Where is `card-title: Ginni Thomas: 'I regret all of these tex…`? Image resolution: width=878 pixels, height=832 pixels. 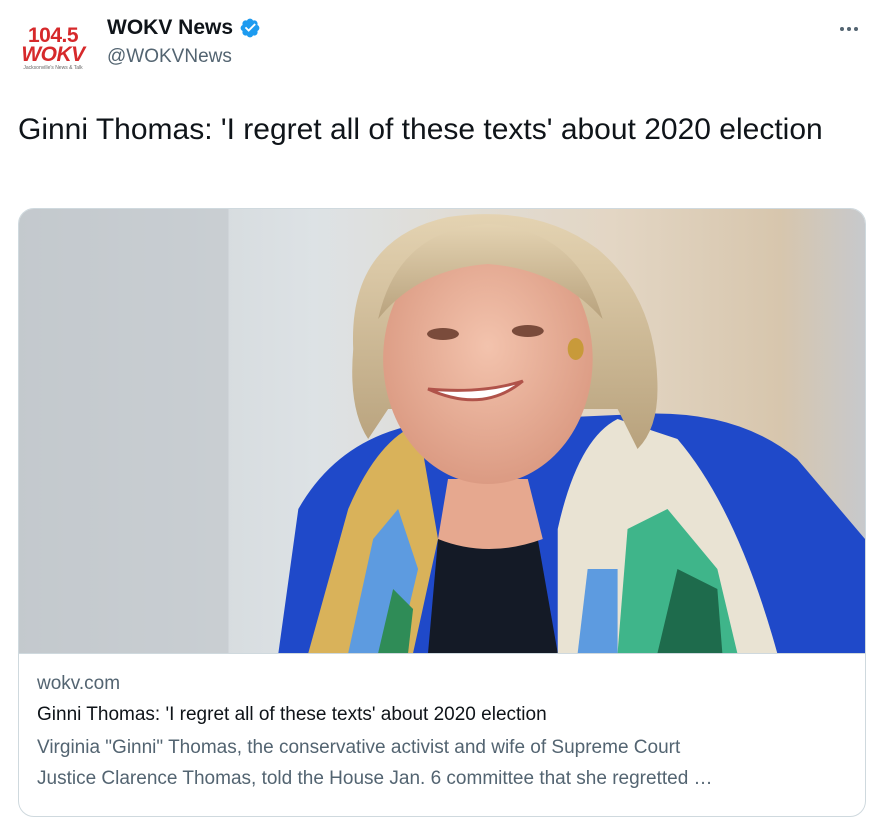
card-title: Ginni Thomas: 'I regret all of these tex… is located at coordinates (292, 714).